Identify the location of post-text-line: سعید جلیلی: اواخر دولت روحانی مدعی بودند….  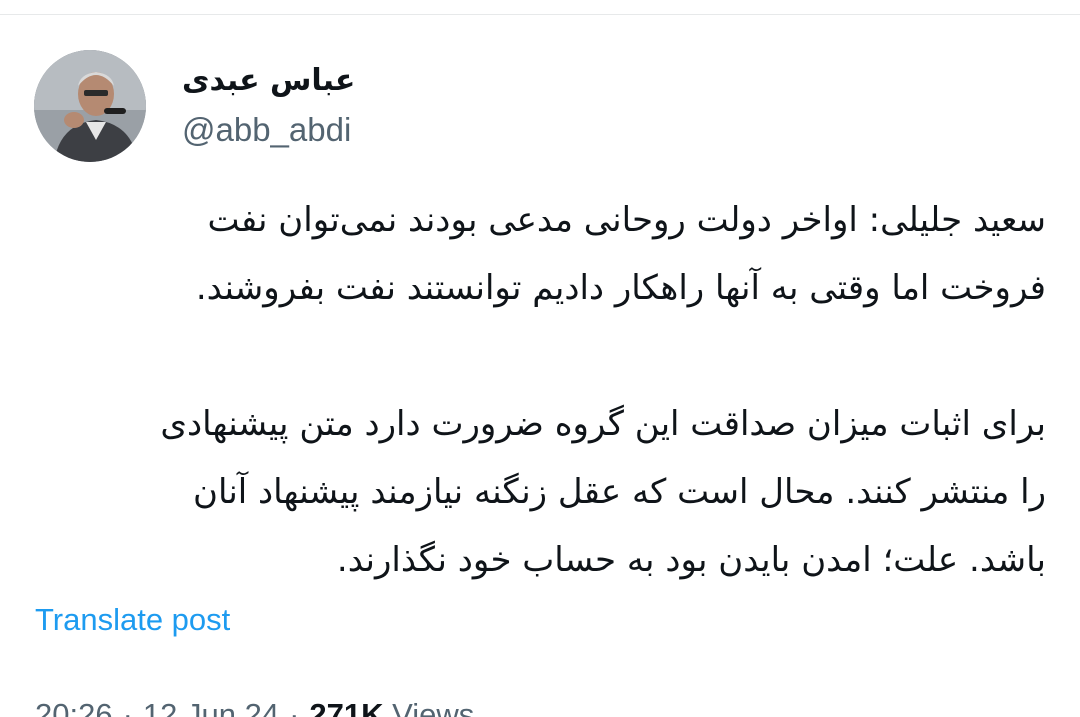
(626, 220).